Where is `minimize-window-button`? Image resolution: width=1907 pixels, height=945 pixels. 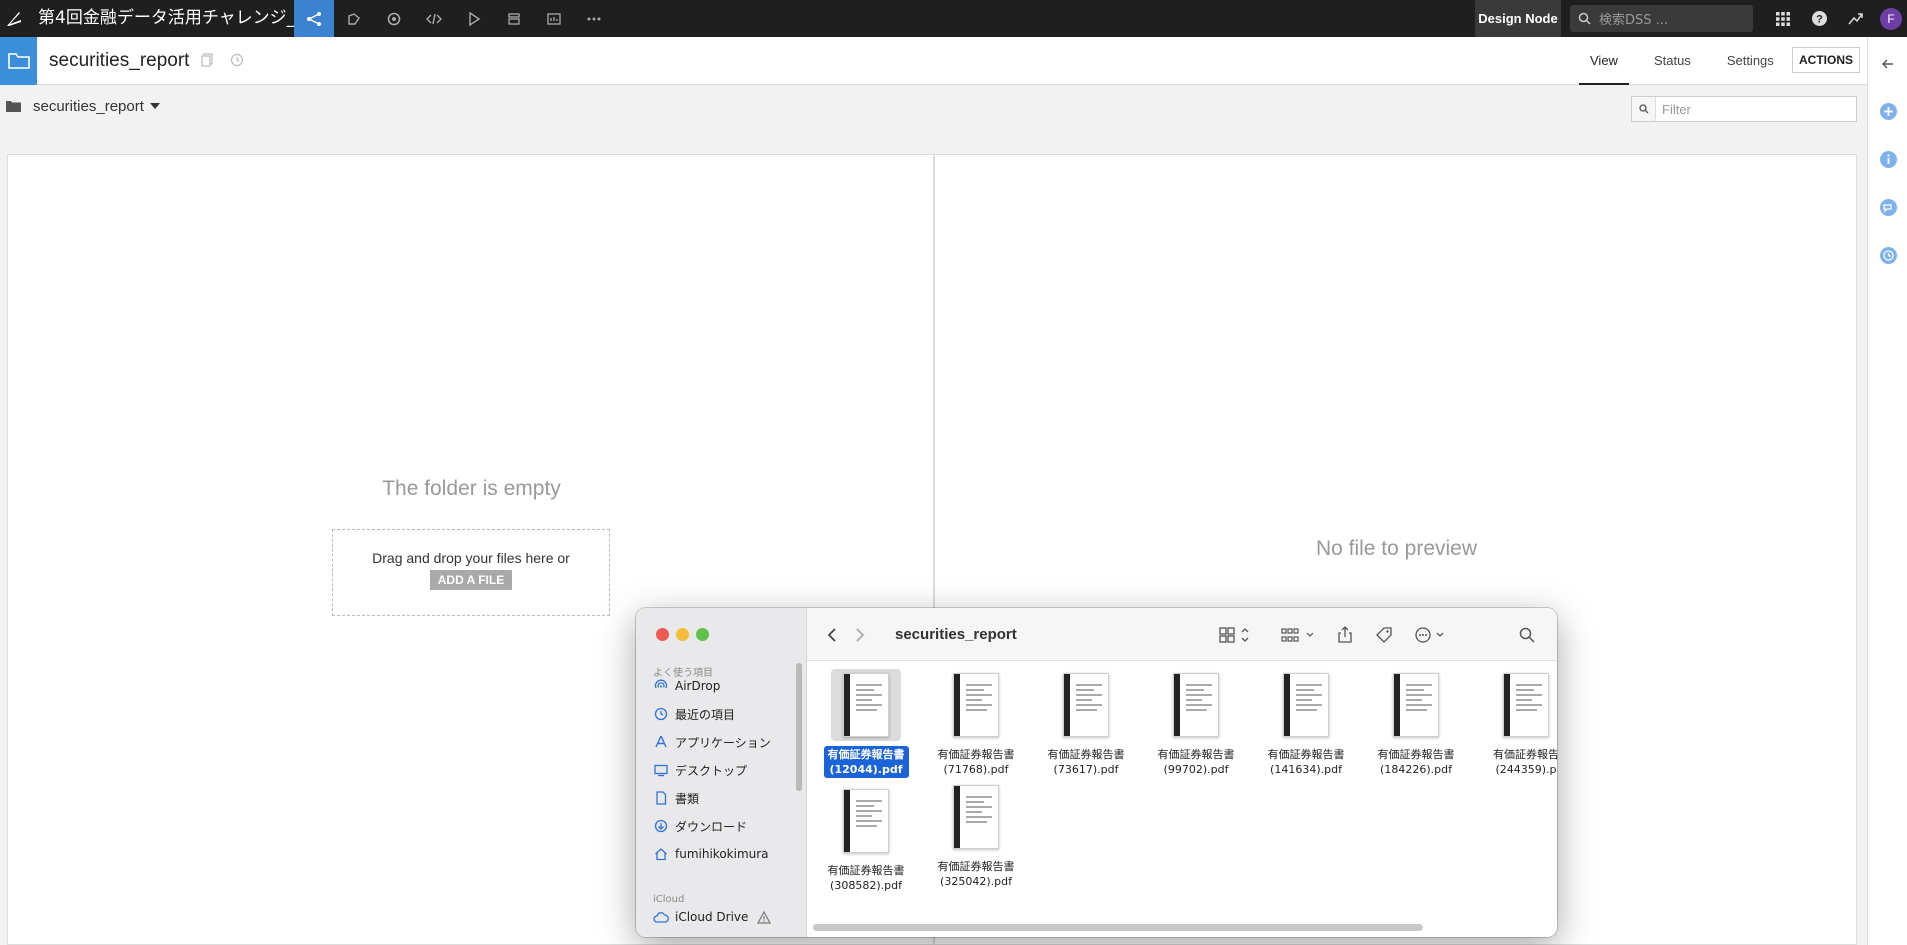 minimize-window-button is located at coordinates (682, 634).